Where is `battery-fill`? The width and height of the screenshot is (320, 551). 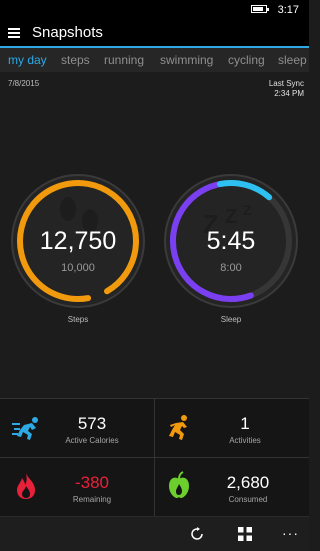 battery-fill is located at coordinates (258, 9).